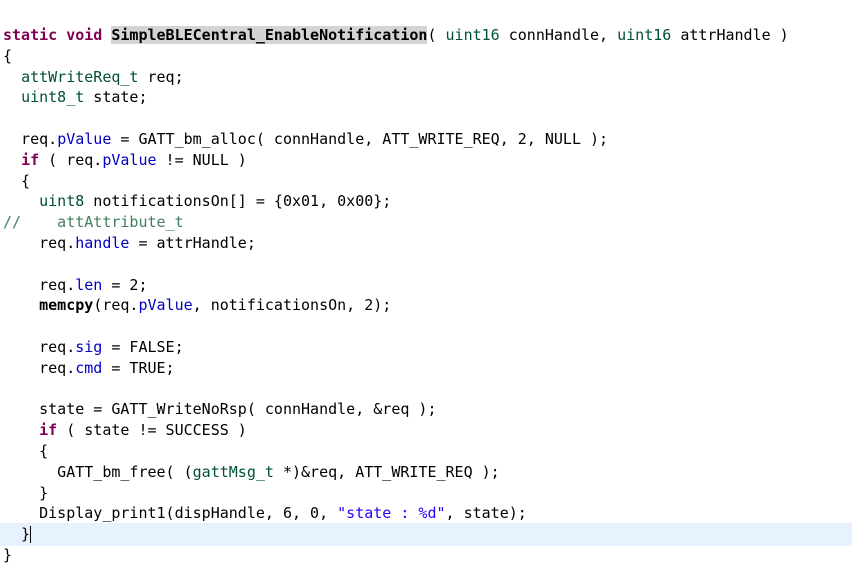 This screenshot has width=852, height=583. Describe the element at coordinates (426, 535) in the screenshot. I see `current-line-highlight` at that location.